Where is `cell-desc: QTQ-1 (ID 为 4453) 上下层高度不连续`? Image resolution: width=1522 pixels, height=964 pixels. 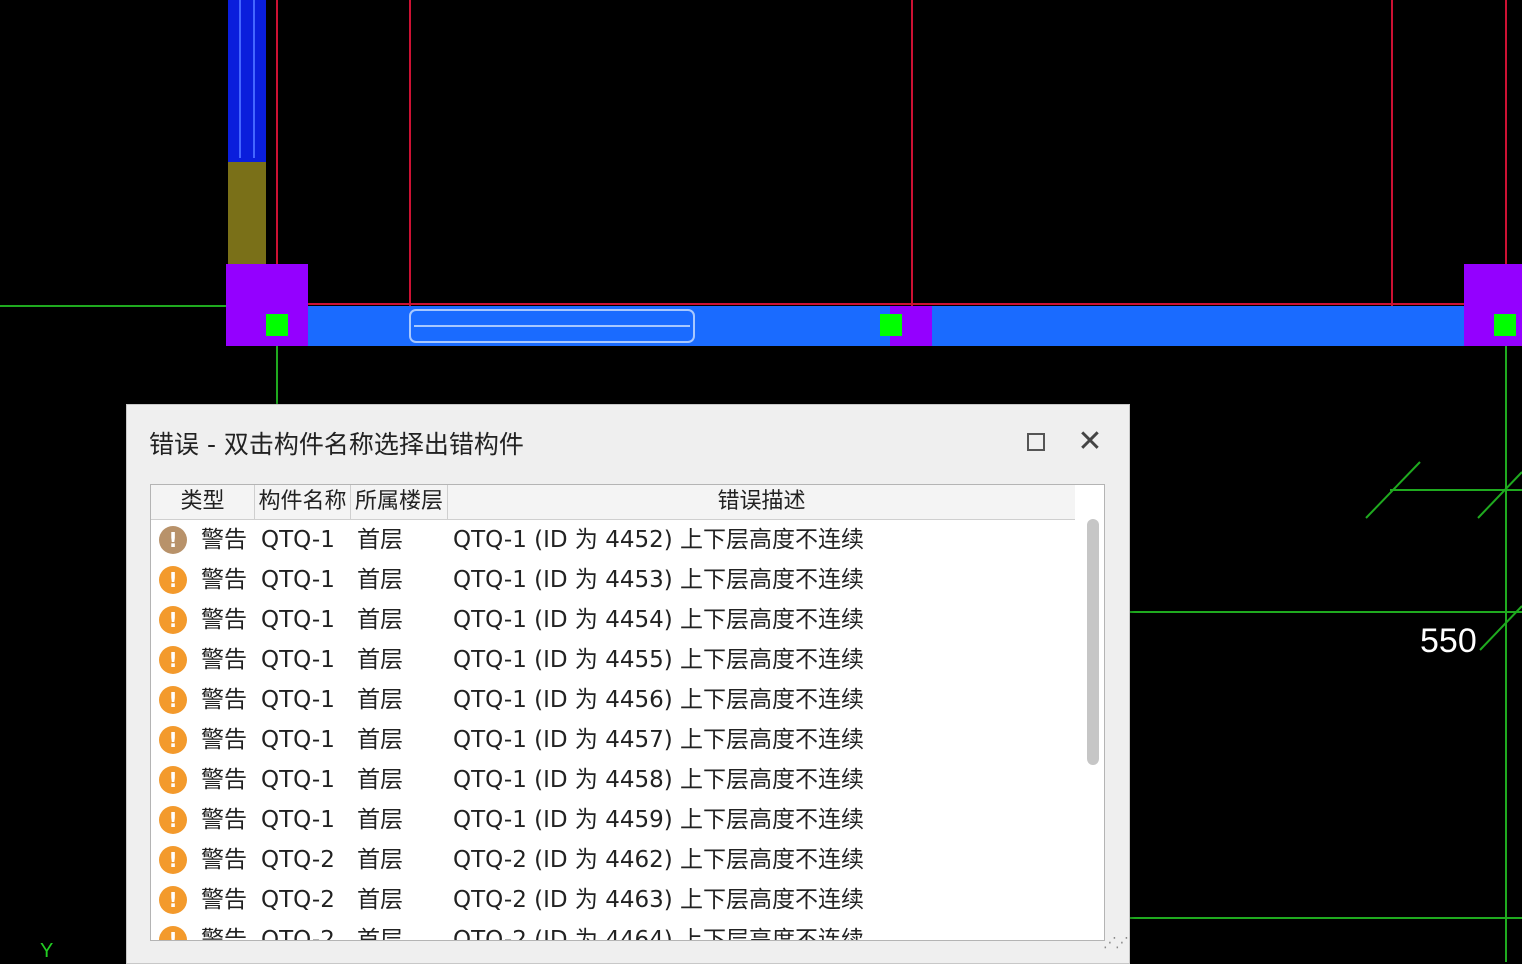
cell-desc: QTQ-1 (ID 为 4453) 上下层高度不连续 is located at coordinates (659, 580).